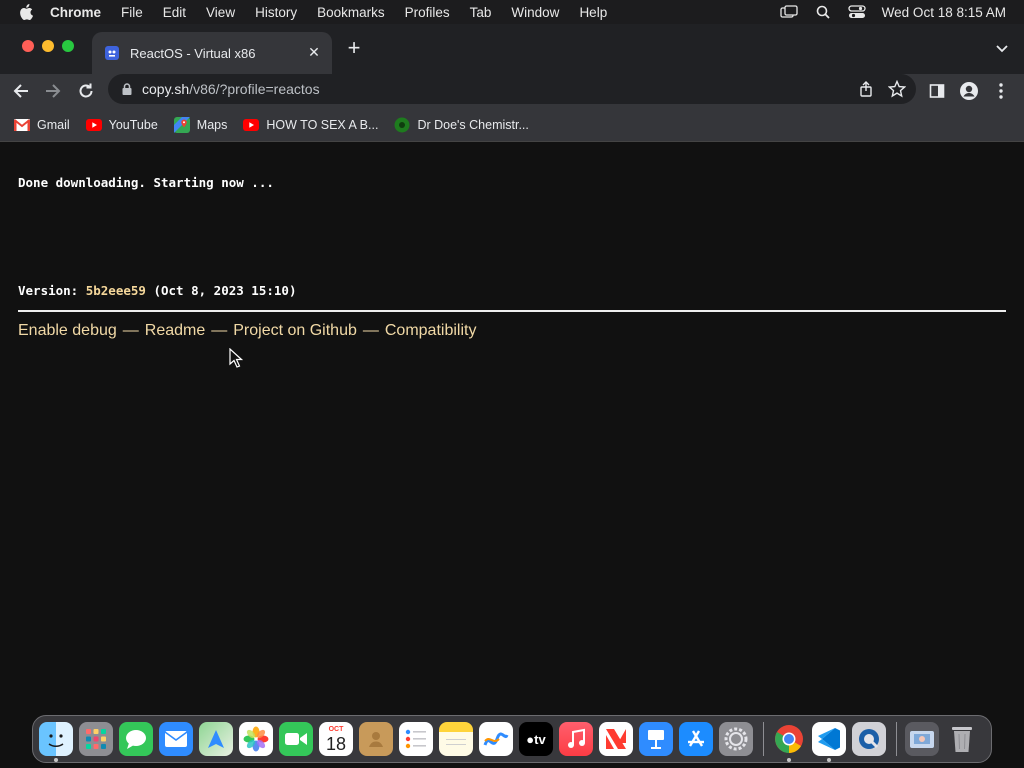 This screenshot has width=1024, height=768. I want to click on notes-icon, so click(456, 739).